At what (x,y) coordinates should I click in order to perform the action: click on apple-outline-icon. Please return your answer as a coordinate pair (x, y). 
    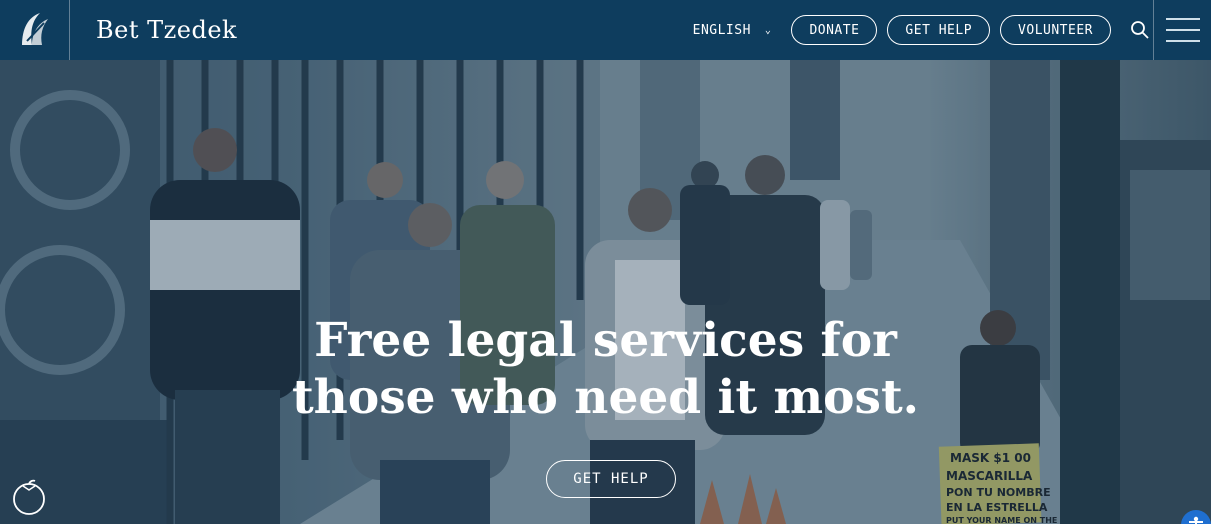
    Looking at the image, I should click on (29, 497).